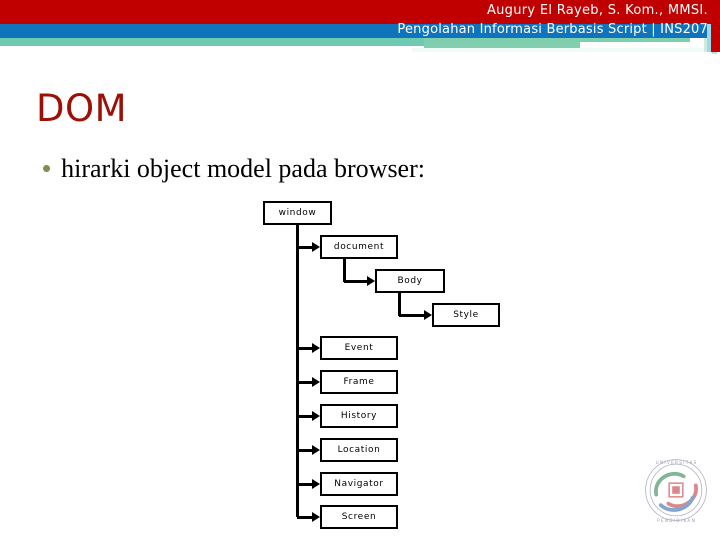 Image resolution: width=720 pixels, height=540 pixels. What do you see at coordinates (359, 247) in the screenshot?
I see `diagram-node-document: document` at bounding box center [359, 247].